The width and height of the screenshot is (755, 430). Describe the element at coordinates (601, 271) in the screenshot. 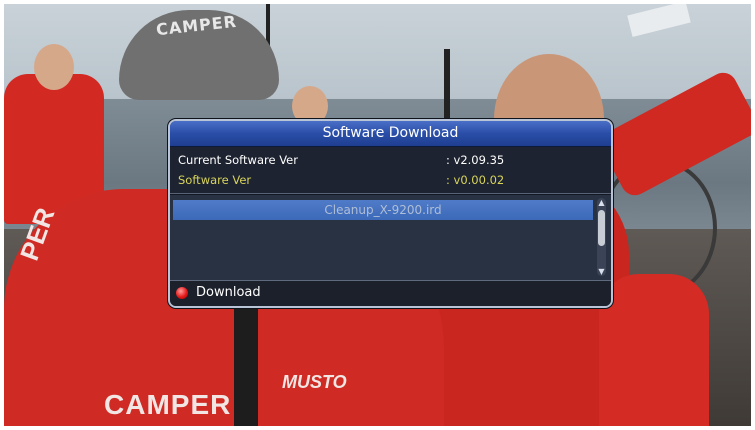

I see `scroll-down-icon: ▼` at that location.